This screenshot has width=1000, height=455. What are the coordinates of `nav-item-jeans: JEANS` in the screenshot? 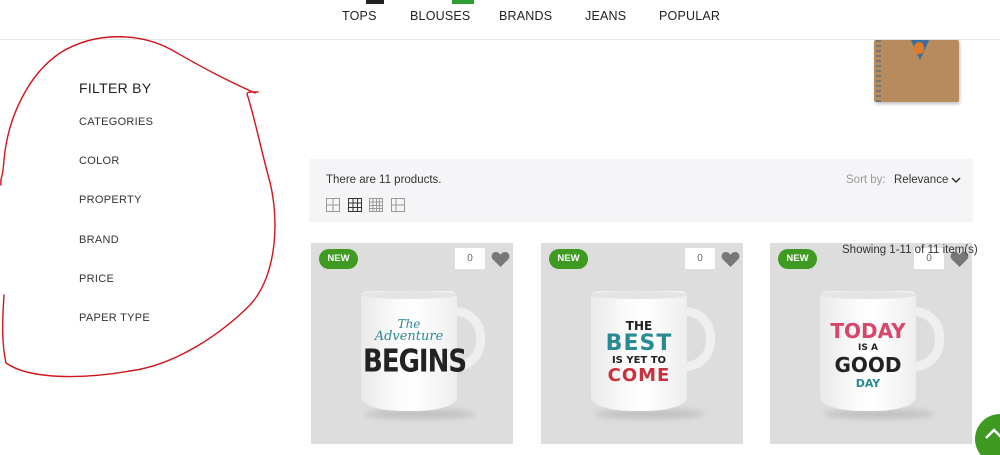 It's located at (605, 16).